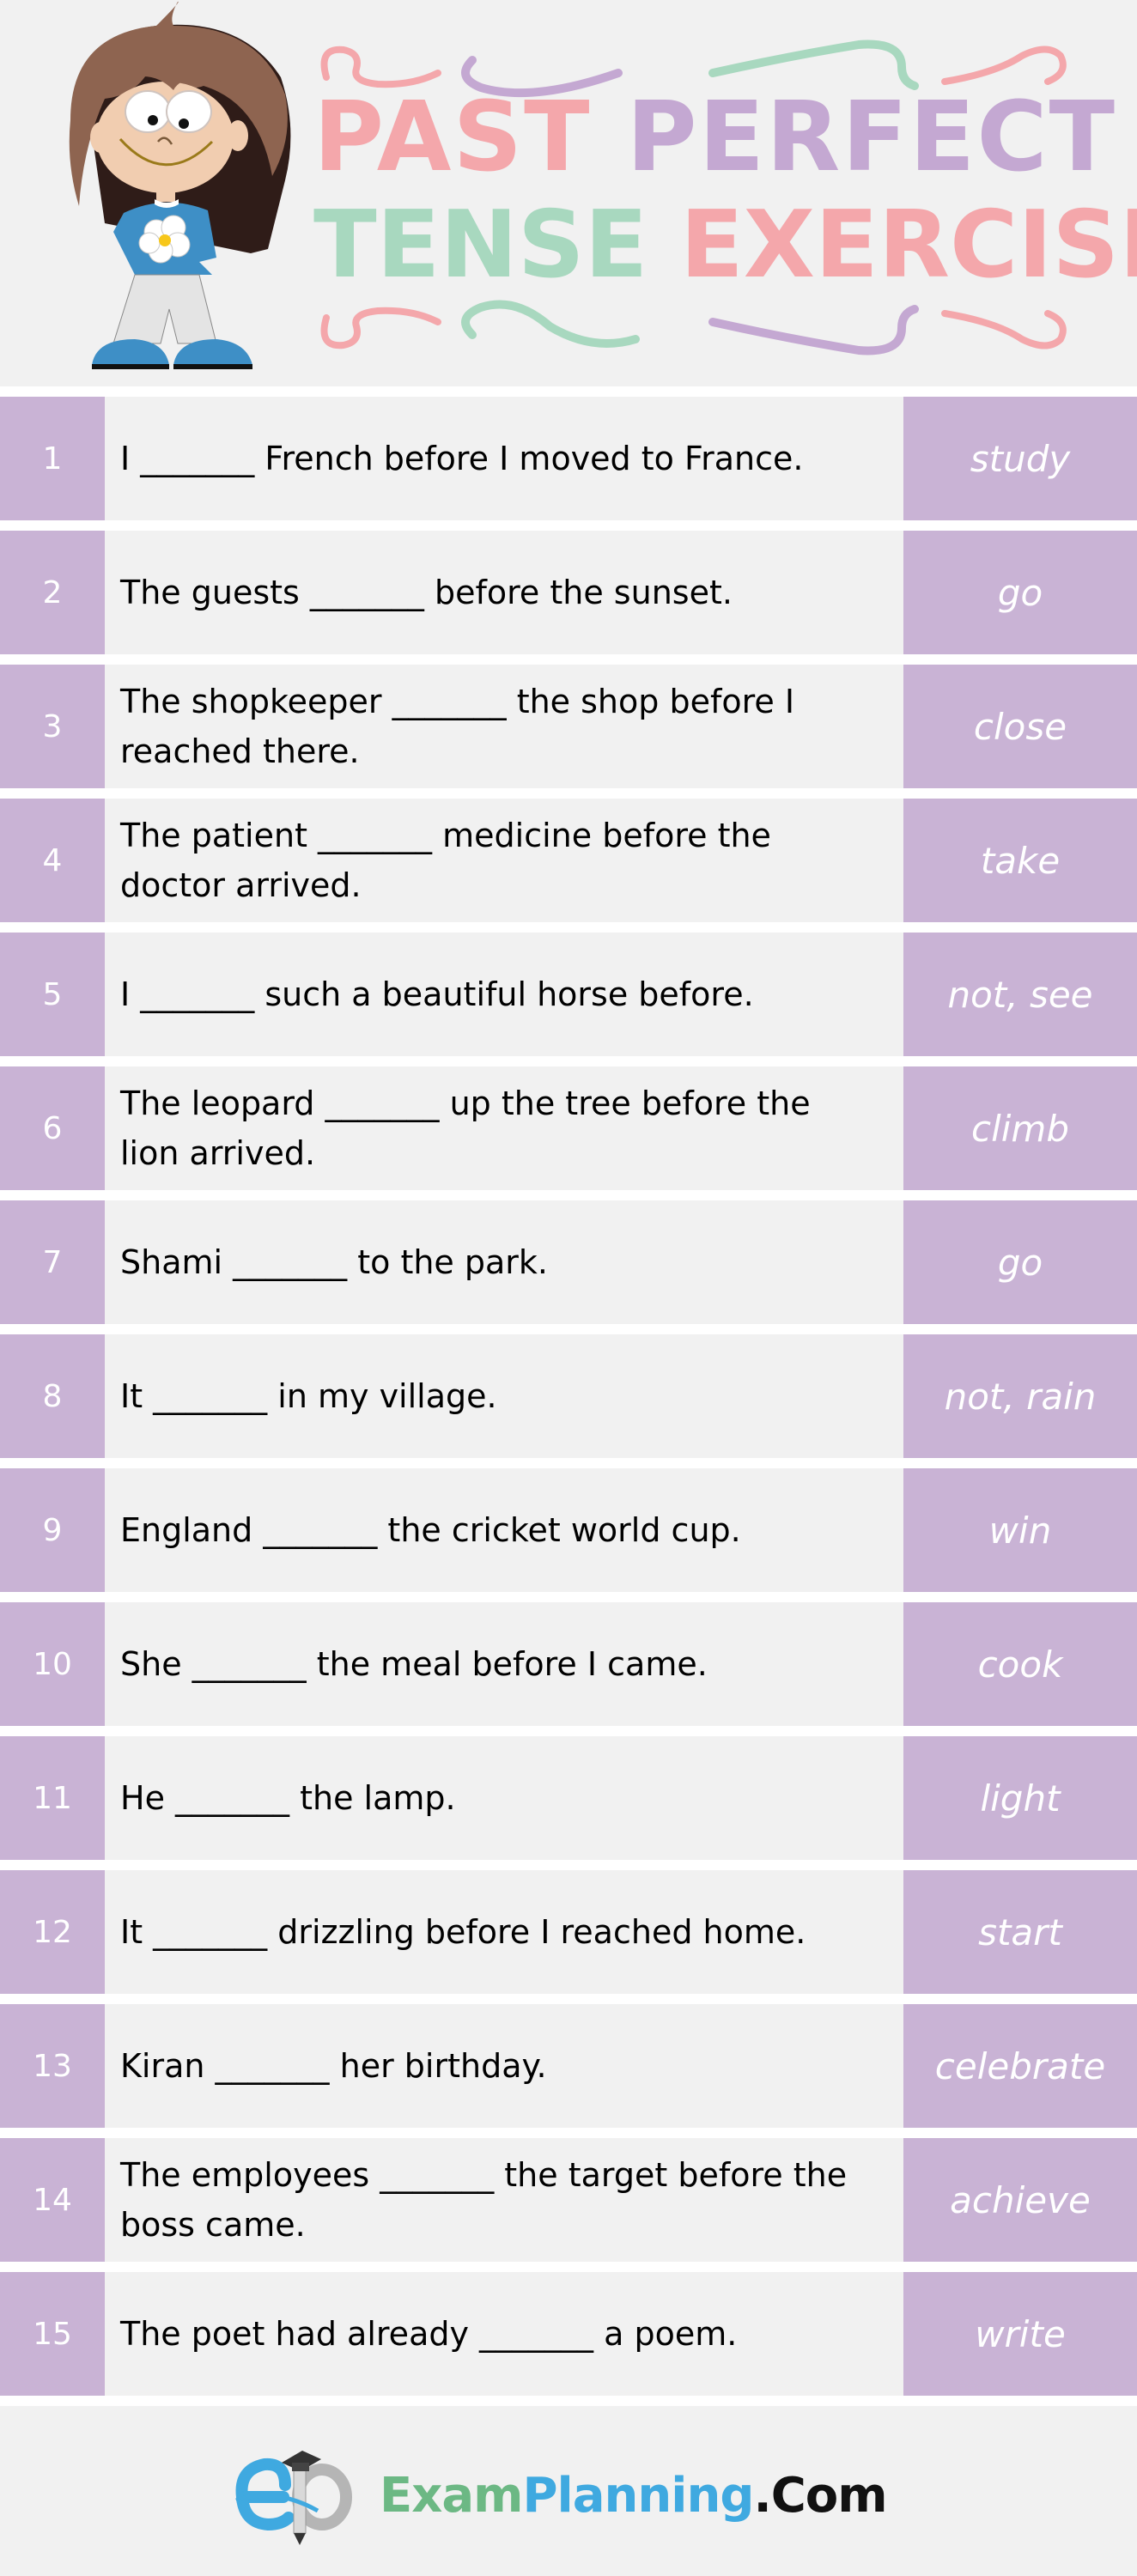  I want to click on exercise-number: 10, so click(52, 1664).